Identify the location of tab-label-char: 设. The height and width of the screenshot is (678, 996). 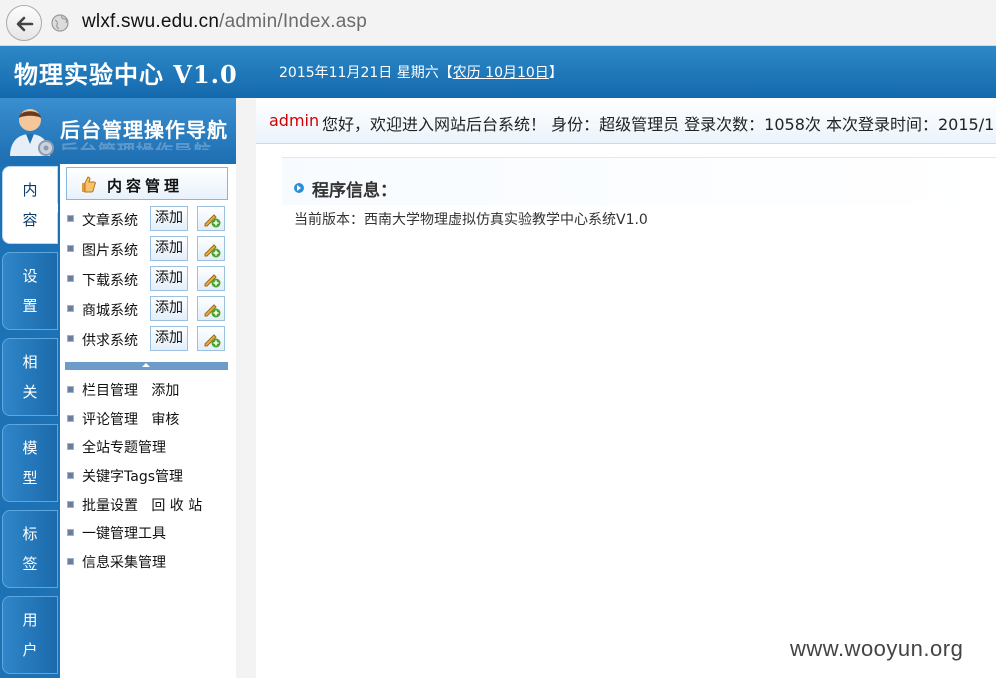
(30, 276).